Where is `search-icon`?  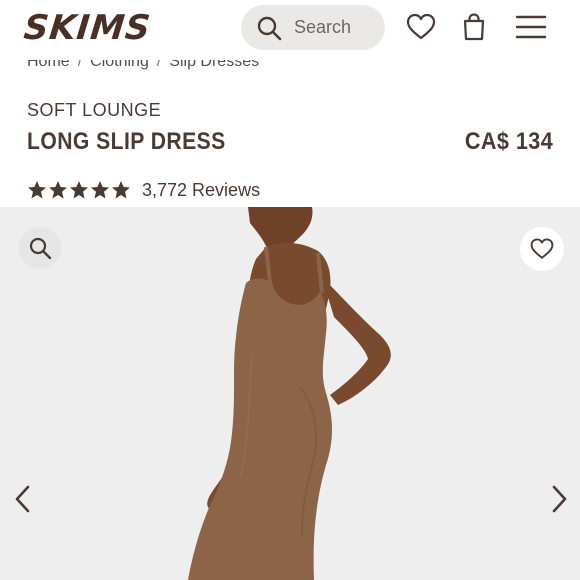 search-icon is located at coordinates (269, 28).